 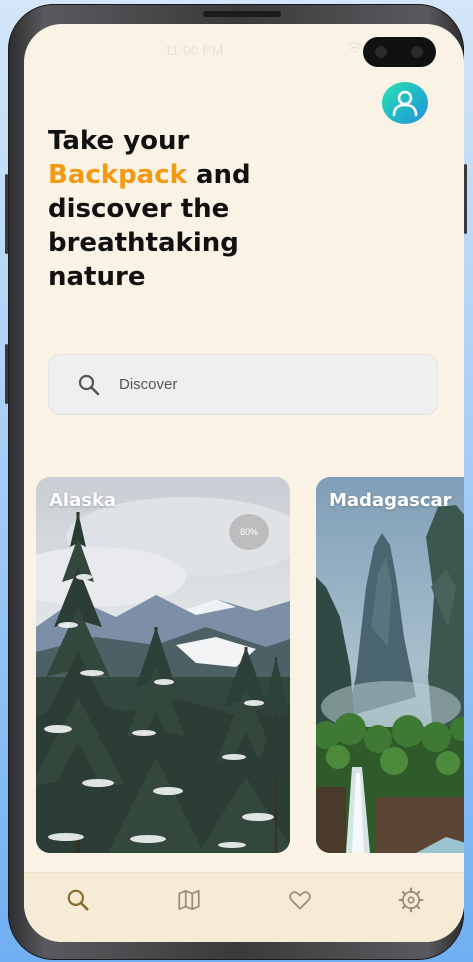 I want to click on status-time: 11:00 PM, so click(x=194, y=50).